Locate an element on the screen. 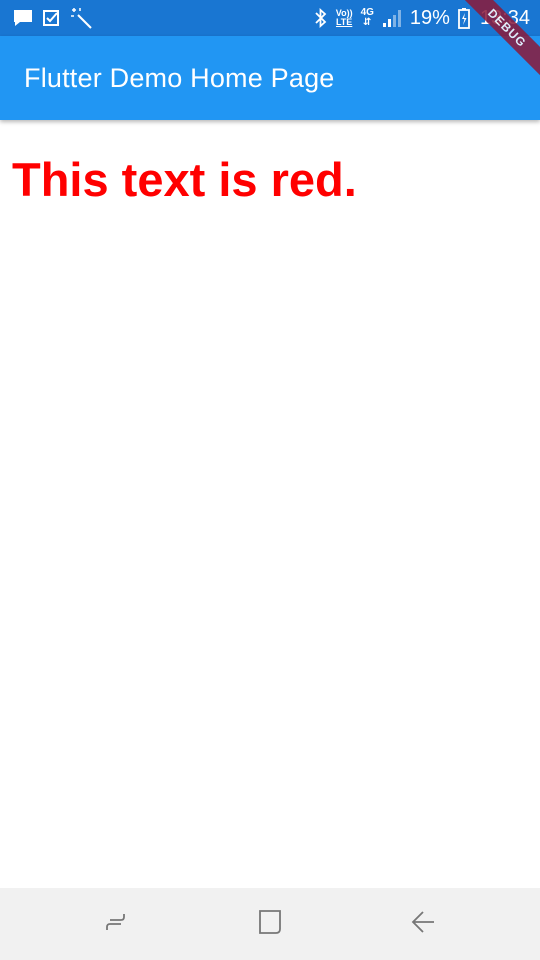 The image size is (540, 960). back-icon is located at coordinates (423, 924).